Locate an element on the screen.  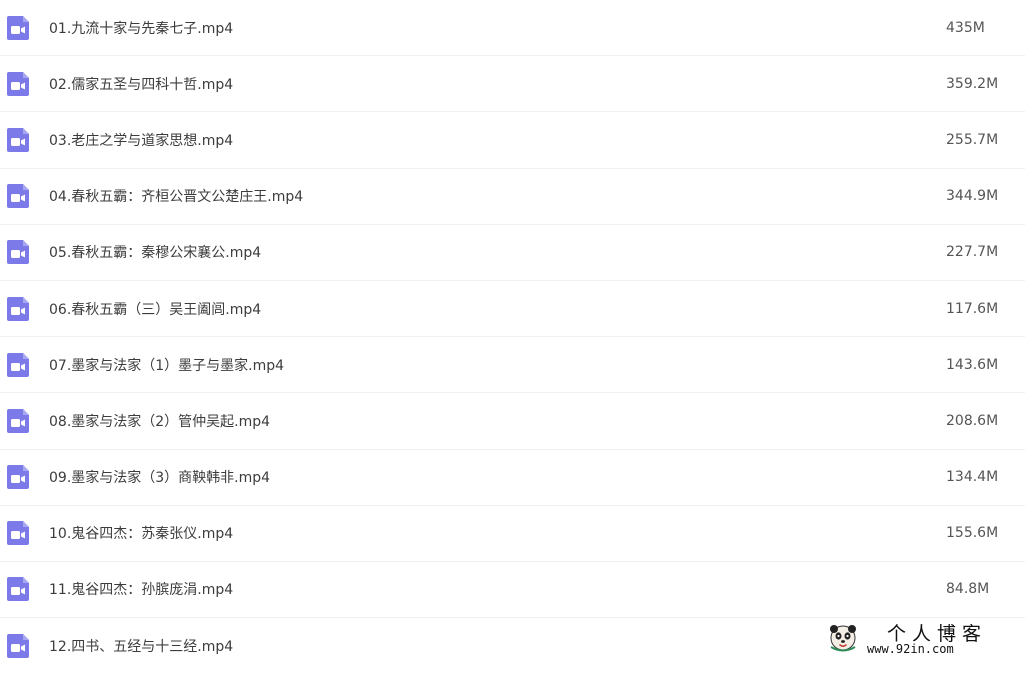
file-row: 08.墨家与法家（2）管仲吴起.mp4 208.6M is located at coordinates (512, 421).